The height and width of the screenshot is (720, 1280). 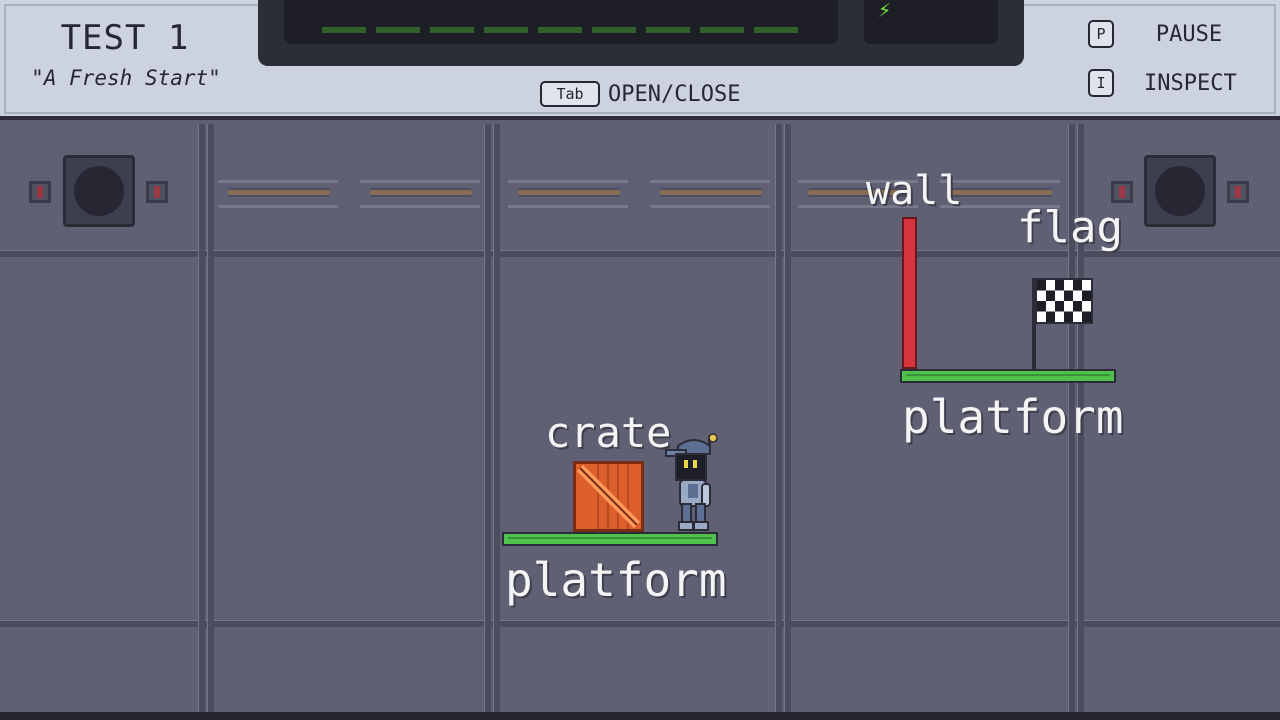 What do you see at coordinates (640, 716) in the screenshot?
I see `floor-strip` at bounding box center [640, 716].